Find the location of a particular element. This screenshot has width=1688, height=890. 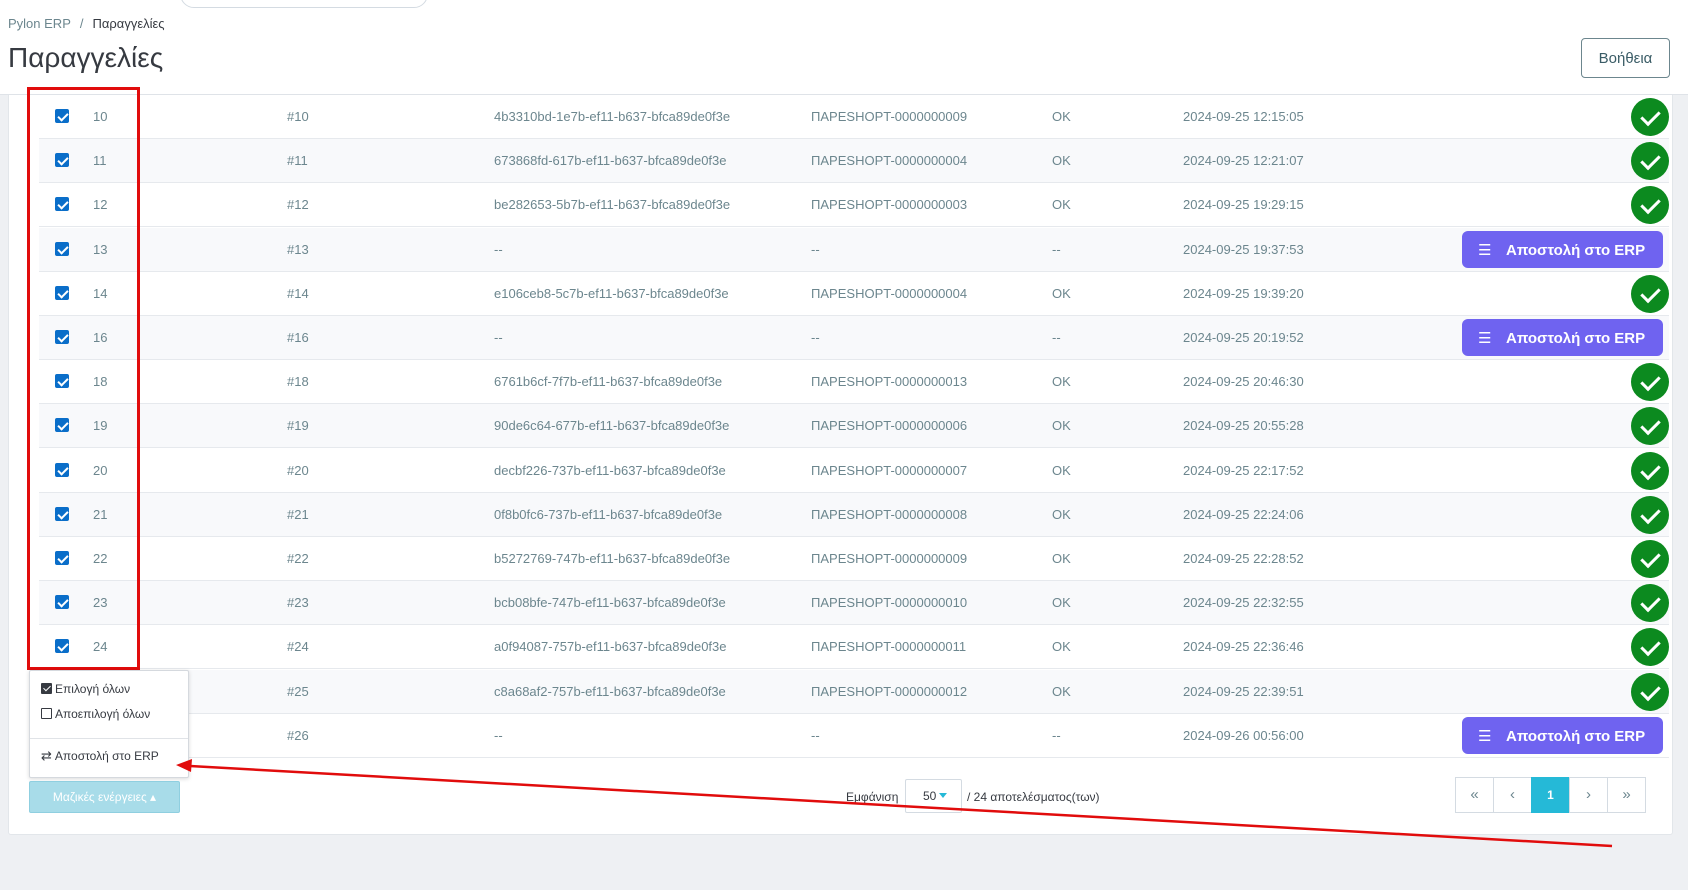

order-date: 2024-09-25 22:36:46 is located at coordinates (1243, 646).